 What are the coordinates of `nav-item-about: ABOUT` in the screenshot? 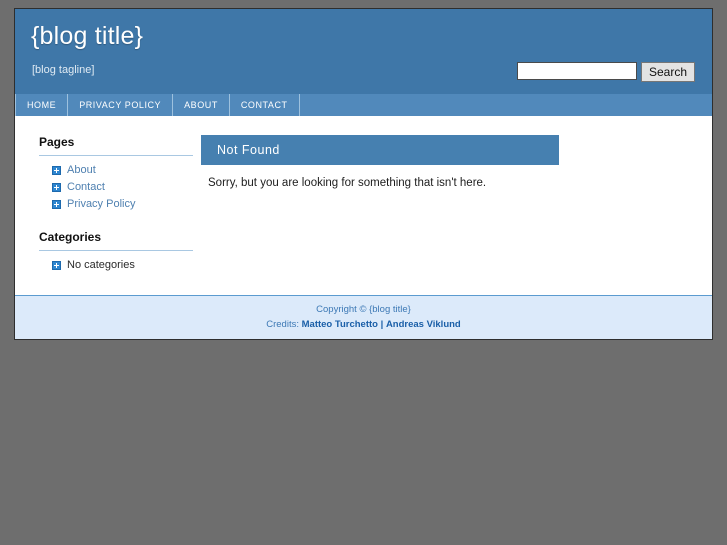 It's located at (201, 105).